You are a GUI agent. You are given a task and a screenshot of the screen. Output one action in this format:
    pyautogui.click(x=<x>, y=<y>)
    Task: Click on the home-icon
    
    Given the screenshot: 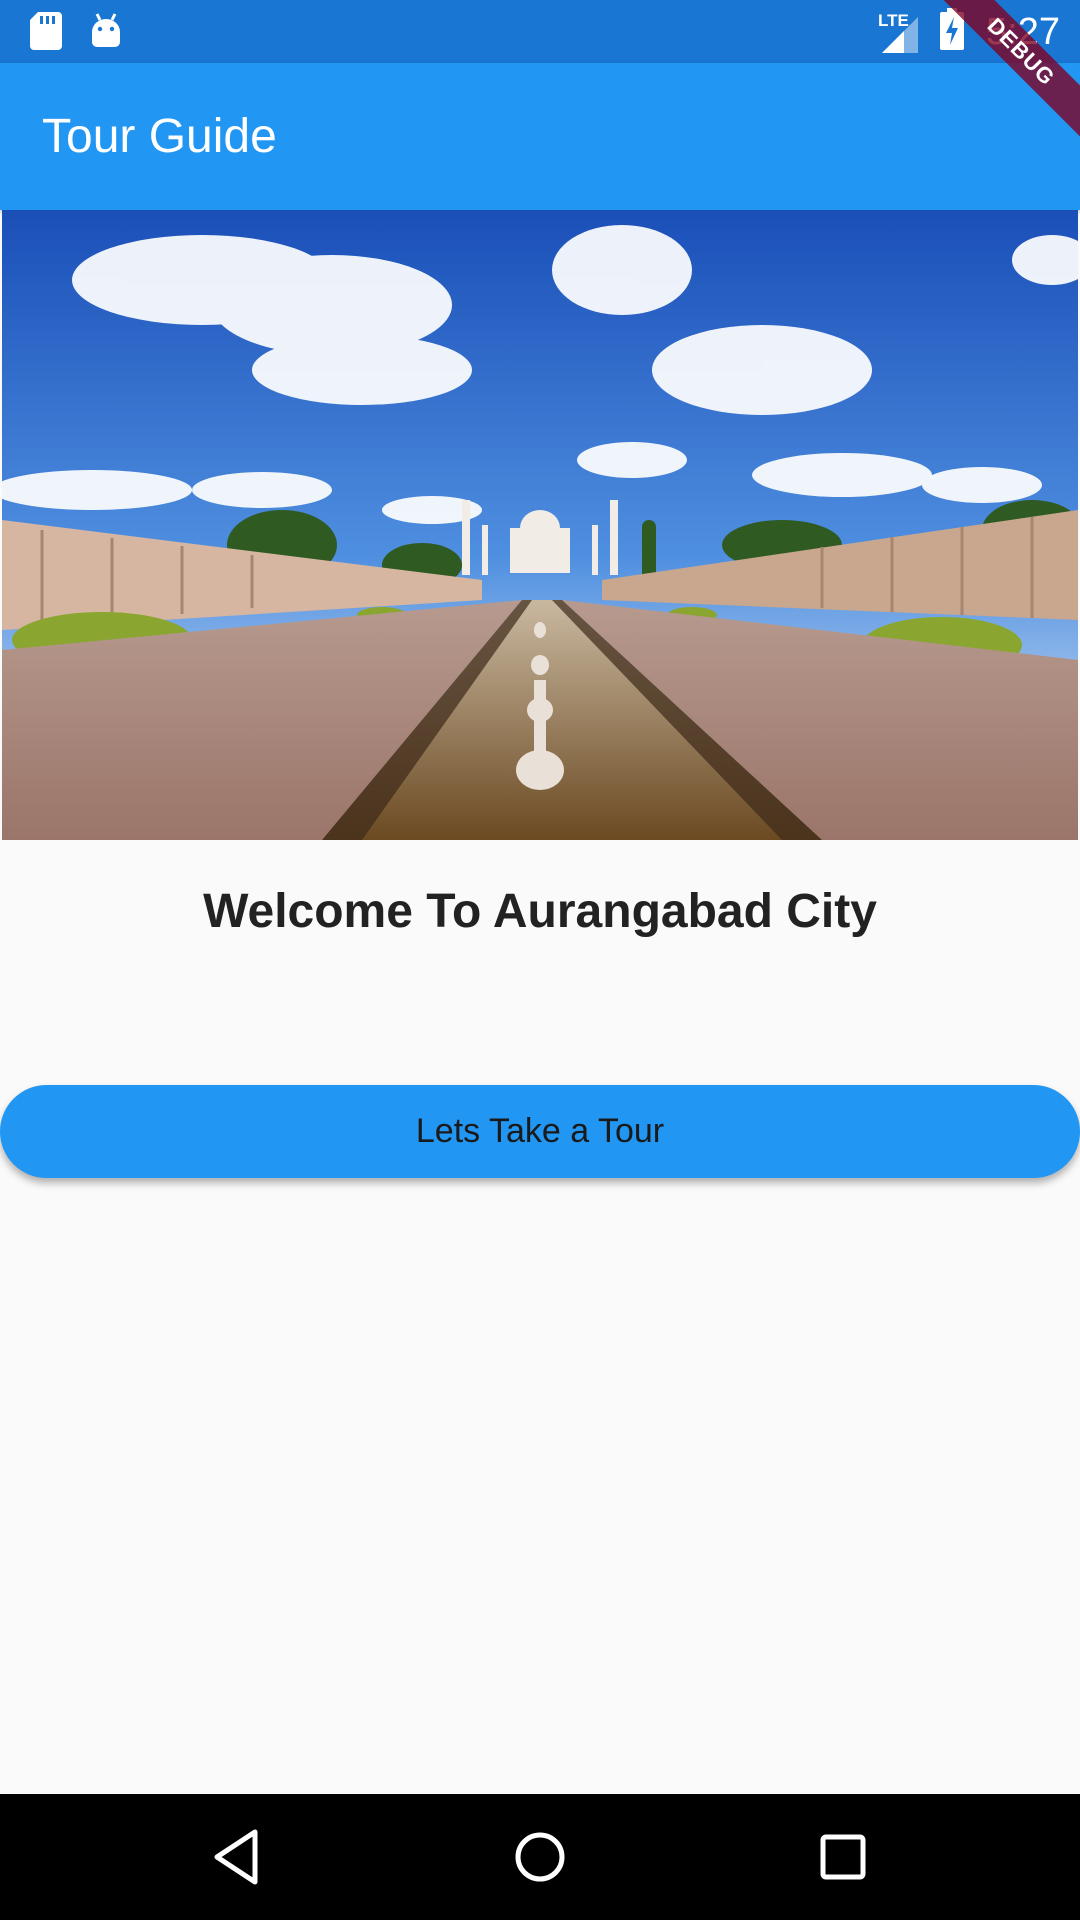 What is the action you would take?
    pyautogui.click(x=540, y=1857)
    